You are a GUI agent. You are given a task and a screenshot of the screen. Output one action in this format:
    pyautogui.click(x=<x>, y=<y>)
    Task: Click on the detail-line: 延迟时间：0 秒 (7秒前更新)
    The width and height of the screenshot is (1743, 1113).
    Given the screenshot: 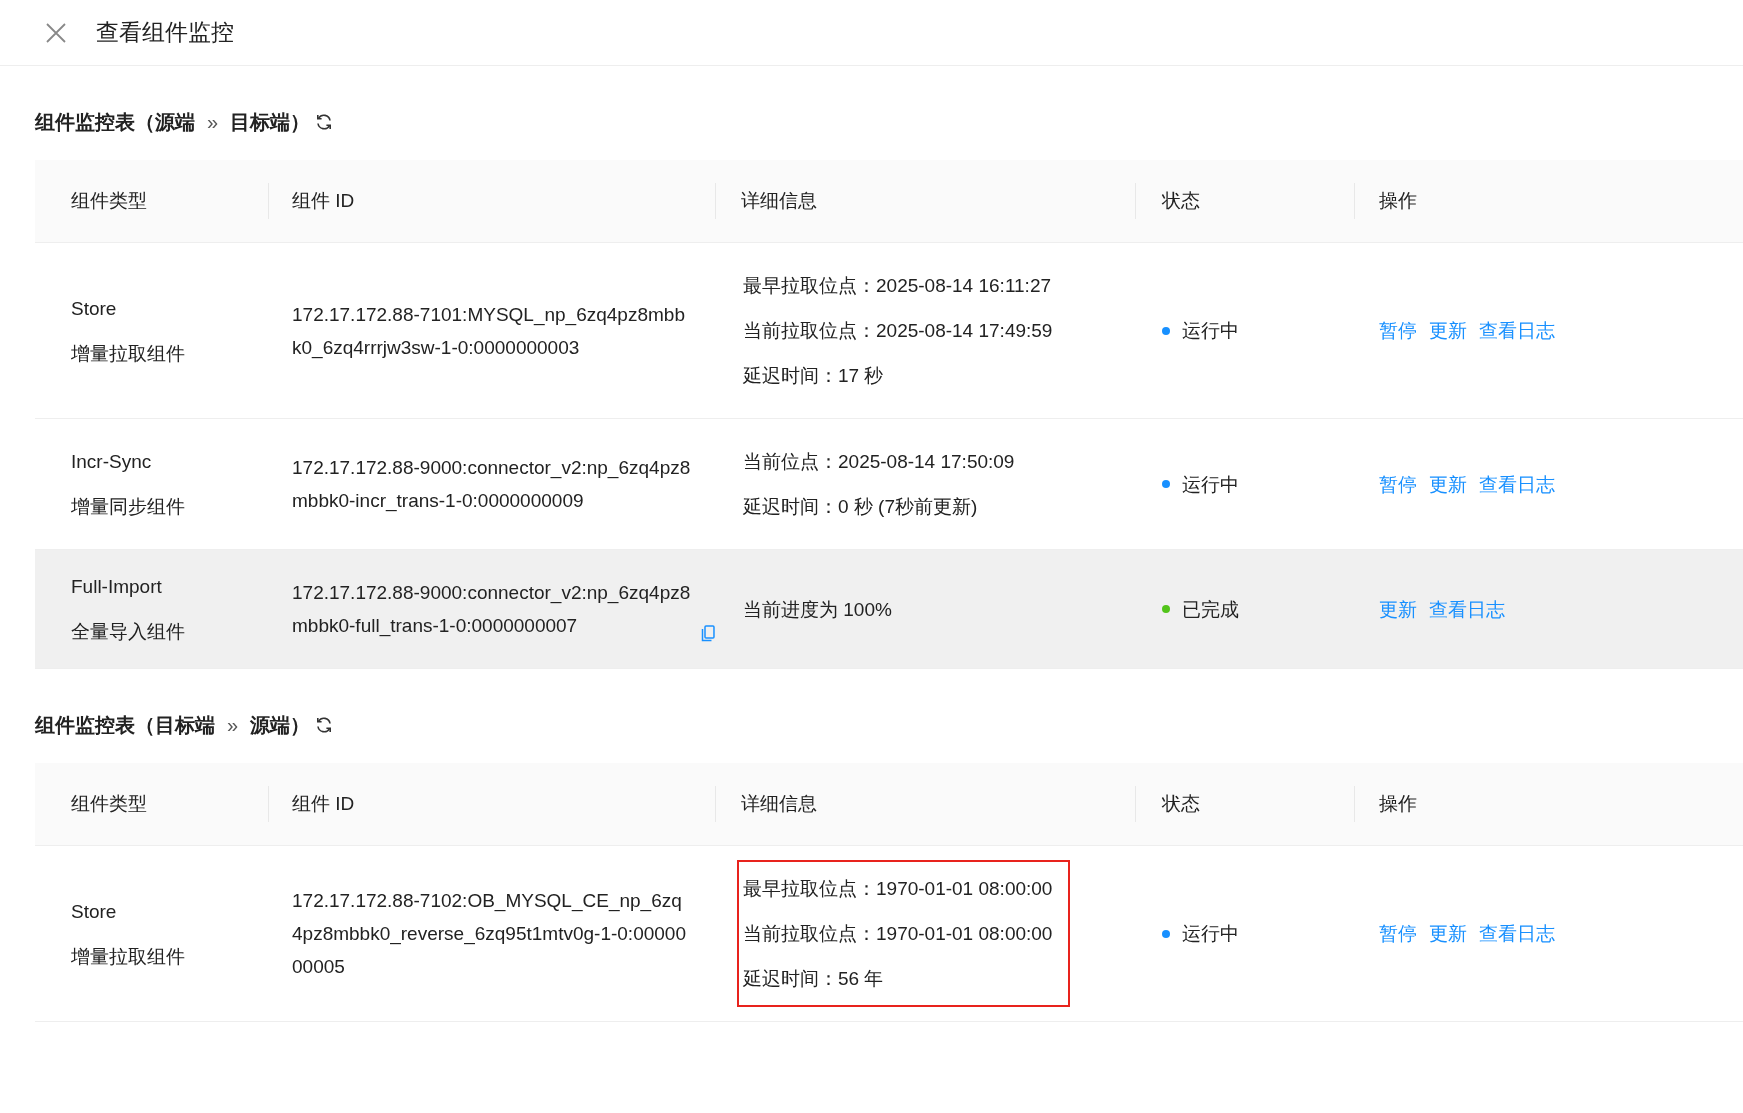 What is the action you would take?
    pyautogui.click(x=861, y=507)
    